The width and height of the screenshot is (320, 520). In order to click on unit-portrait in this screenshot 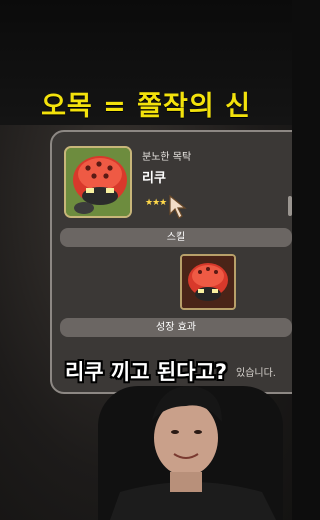, I will do `click(98, 182)`.